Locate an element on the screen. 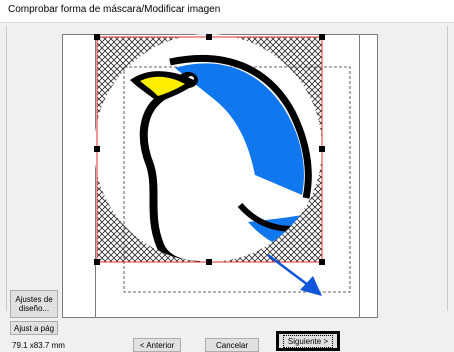  cancel-label: Cancelar is located at coordinates (231, 345).